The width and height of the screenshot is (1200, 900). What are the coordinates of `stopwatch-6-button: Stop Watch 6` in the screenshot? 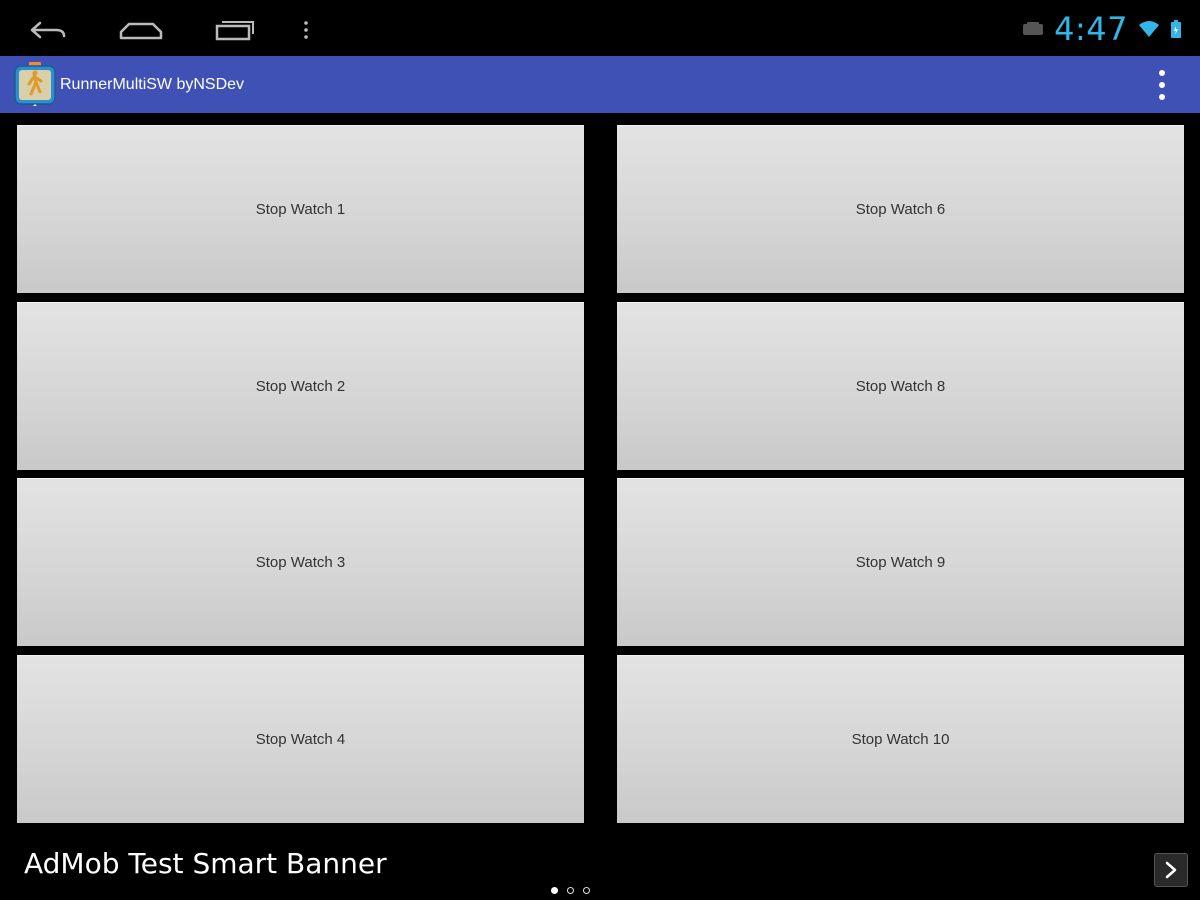 It's located at (900, 209).